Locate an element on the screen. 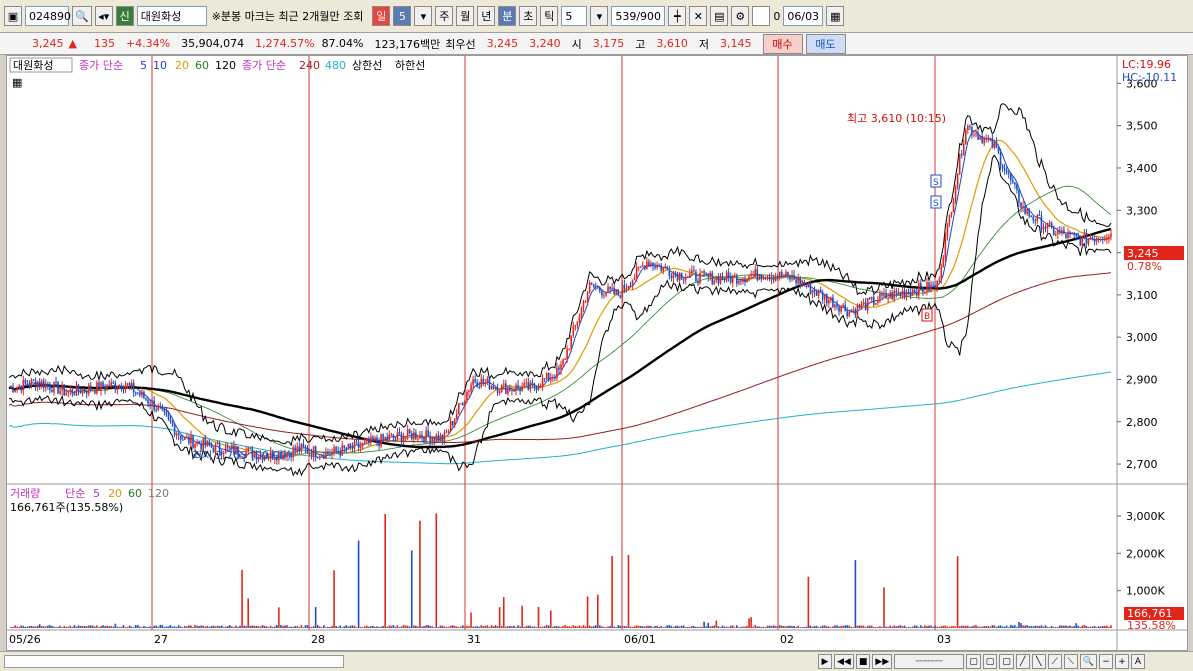  stock-name-field: 대원화성 is located at coordinates (171, 16).